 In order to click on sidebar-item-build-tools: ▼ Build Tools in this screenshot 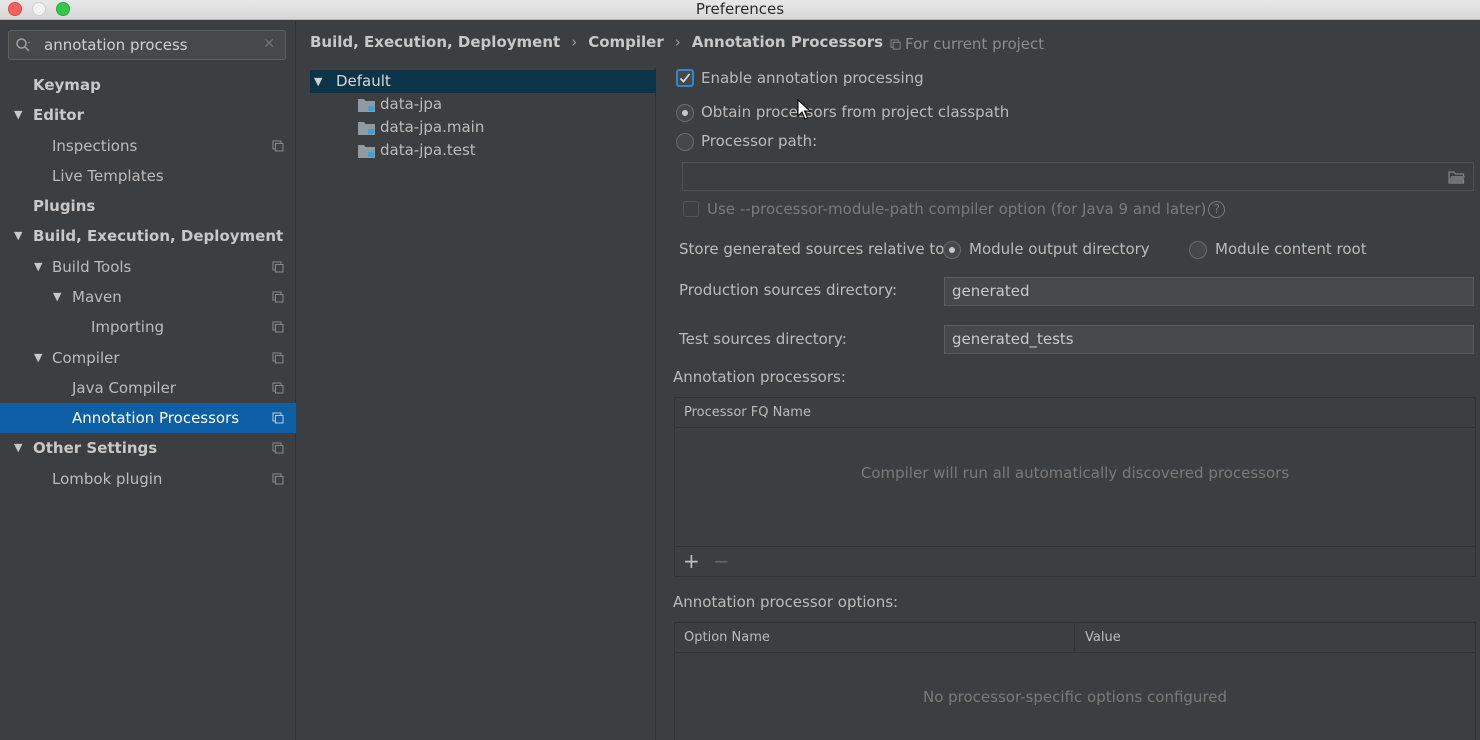, I will do `click(148, 267)`.